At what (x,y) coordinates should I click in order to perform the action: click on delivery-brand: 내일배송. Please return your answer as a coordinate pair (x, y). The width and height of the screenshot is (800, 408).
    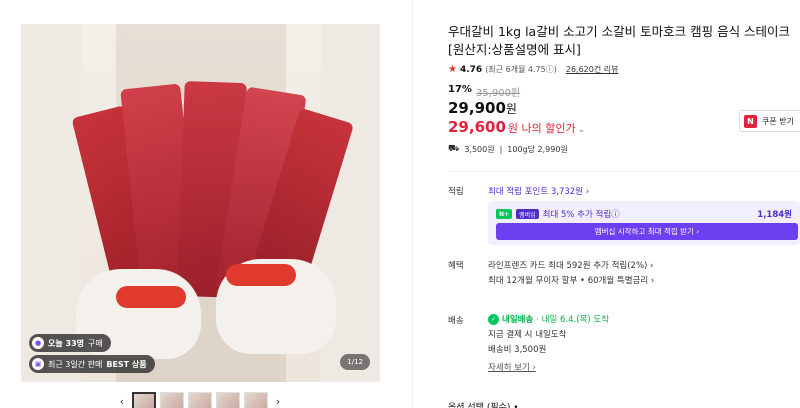
    Looking at the image, I should click on (518, 320).